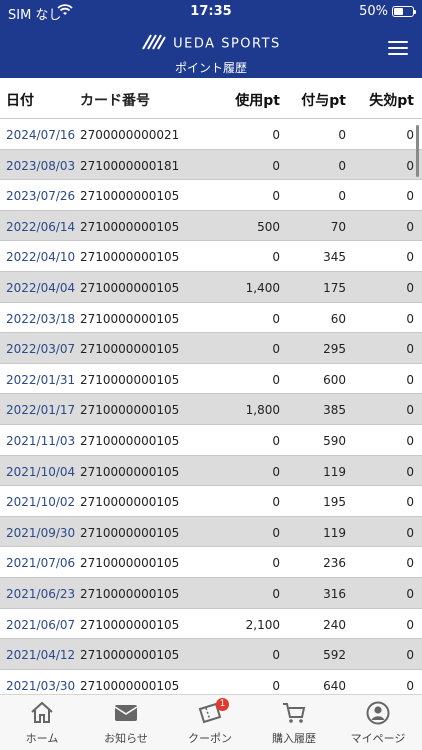 Image resolution: width=422 pixels, height=750 pixels. Describe the element at coordinates (211, 318) in the screenshot. I see `table-row: 2022/03/18 2710000000105 0 60 0` at that location.